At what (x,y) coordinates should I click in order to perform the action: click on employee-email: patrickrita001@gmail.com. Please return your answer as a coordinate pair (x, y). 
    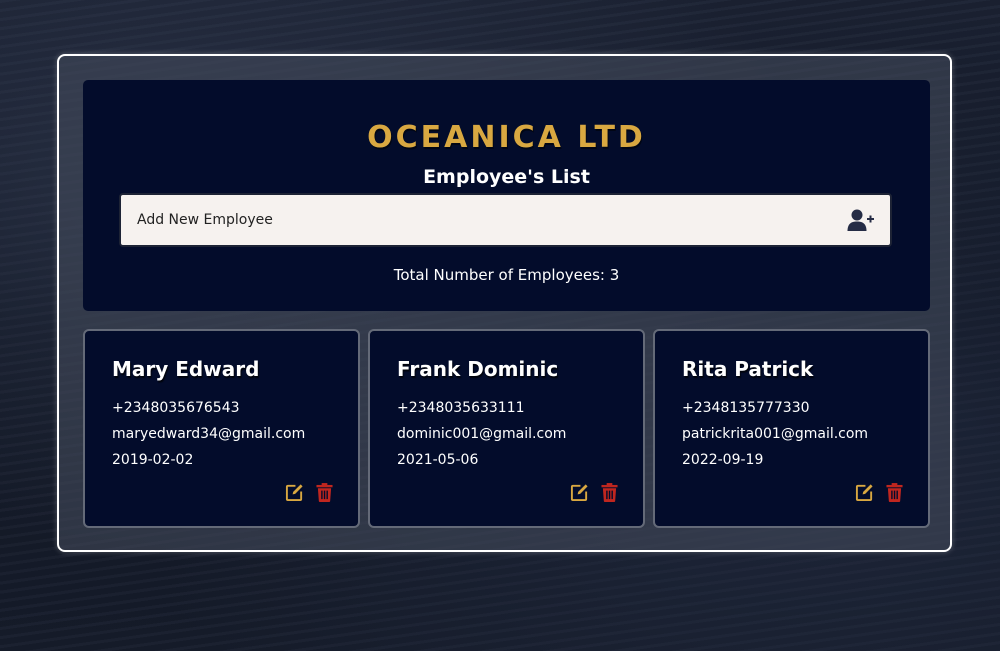
    Looking at the image, I should click on (775, 434).